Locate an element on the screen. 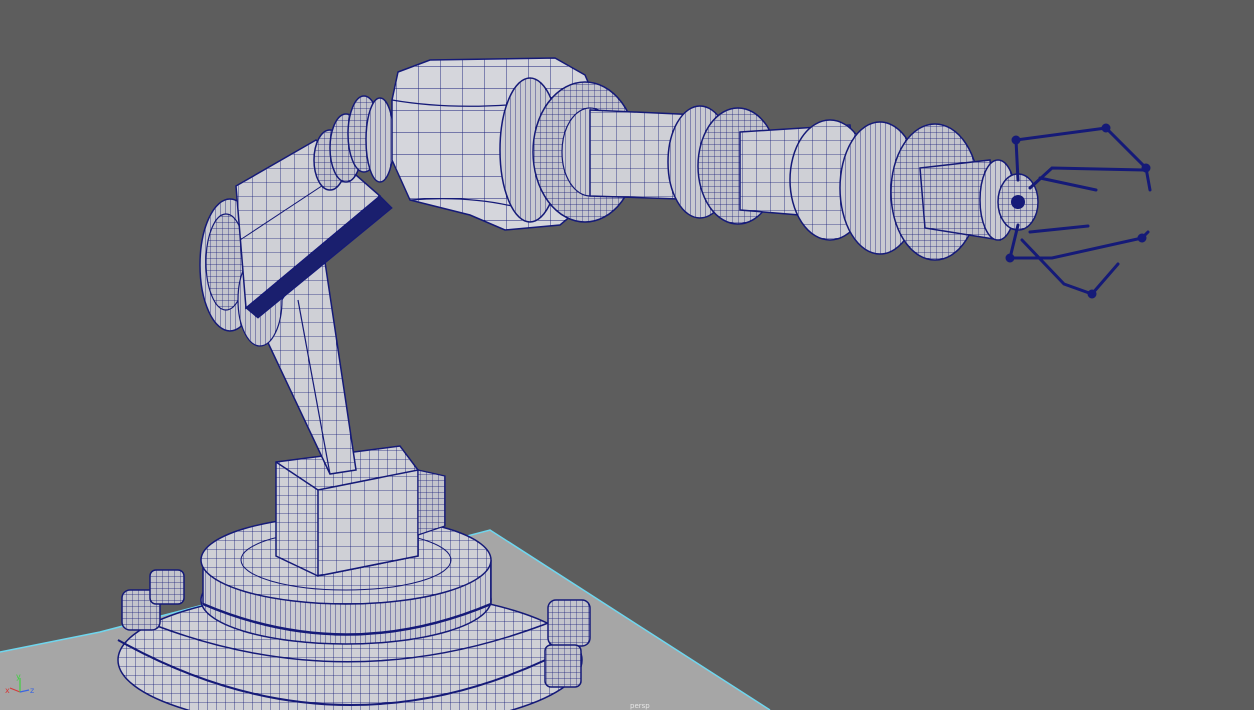 The height and width of the screenshot is (710, 1254). shoulder-disks is located at coordinates (354, 143).